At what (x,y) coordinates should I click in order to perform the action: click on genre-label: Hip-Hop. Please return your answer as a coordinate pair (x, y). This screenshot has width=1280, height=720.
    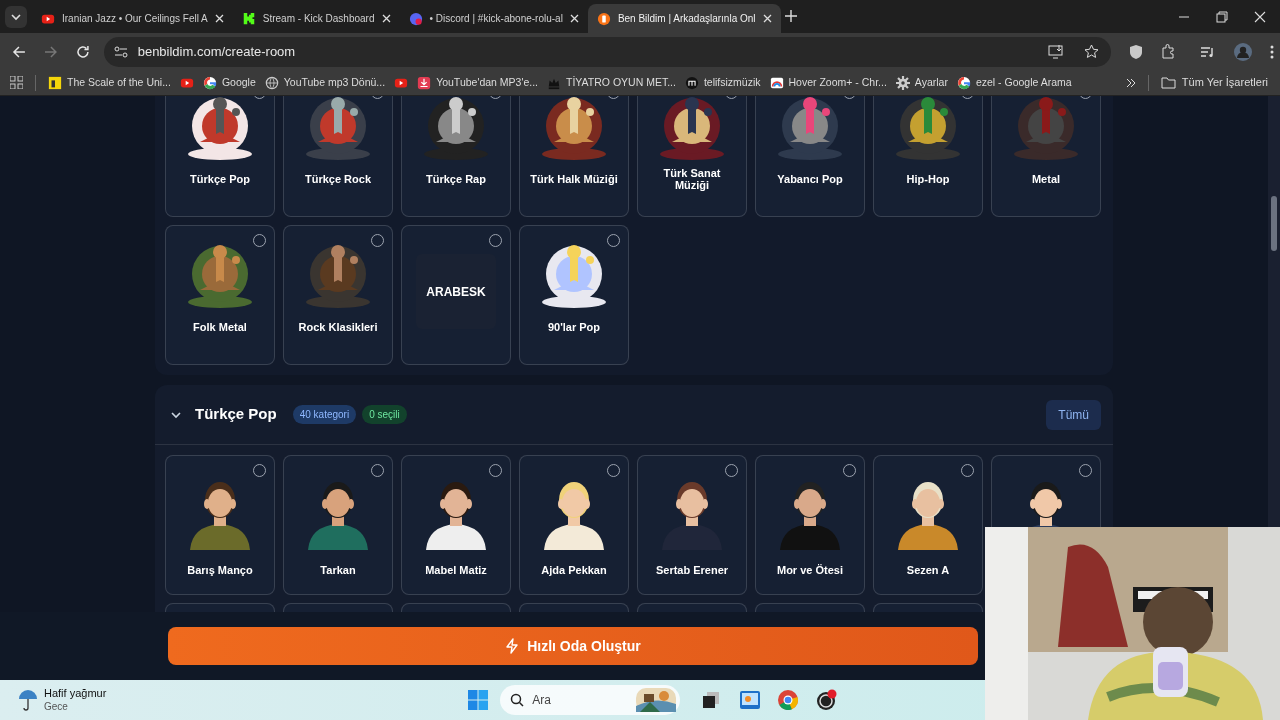
    Looking at the image, I should click on (928, 179).